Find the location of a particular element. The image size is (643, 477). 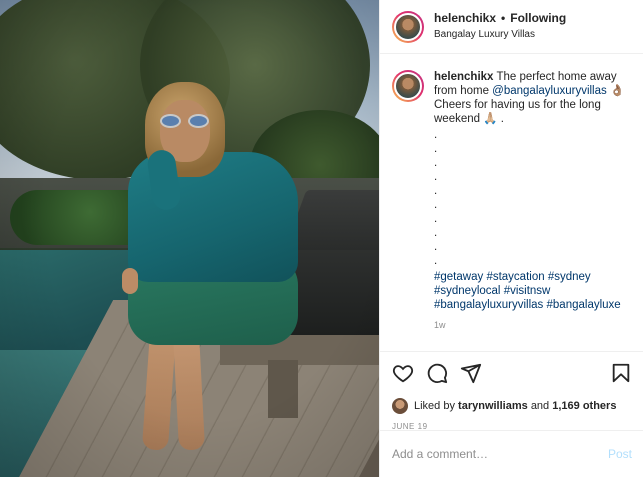

caption-period: . is located at coordinates (502, 119).